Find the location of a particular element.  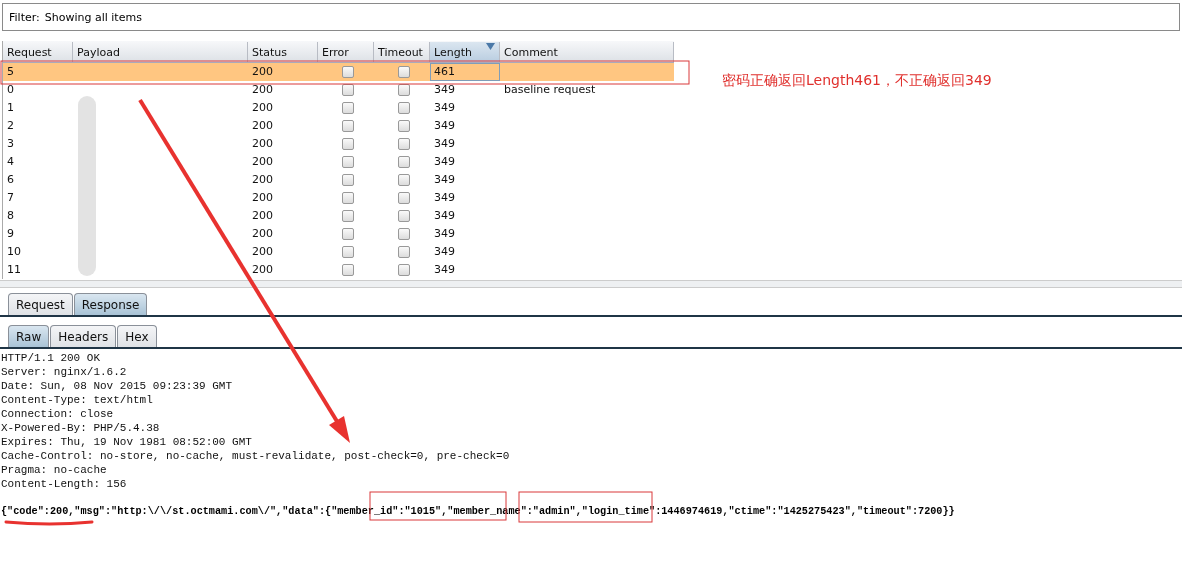

column-header: Payload is located at coordinates (160, 51).